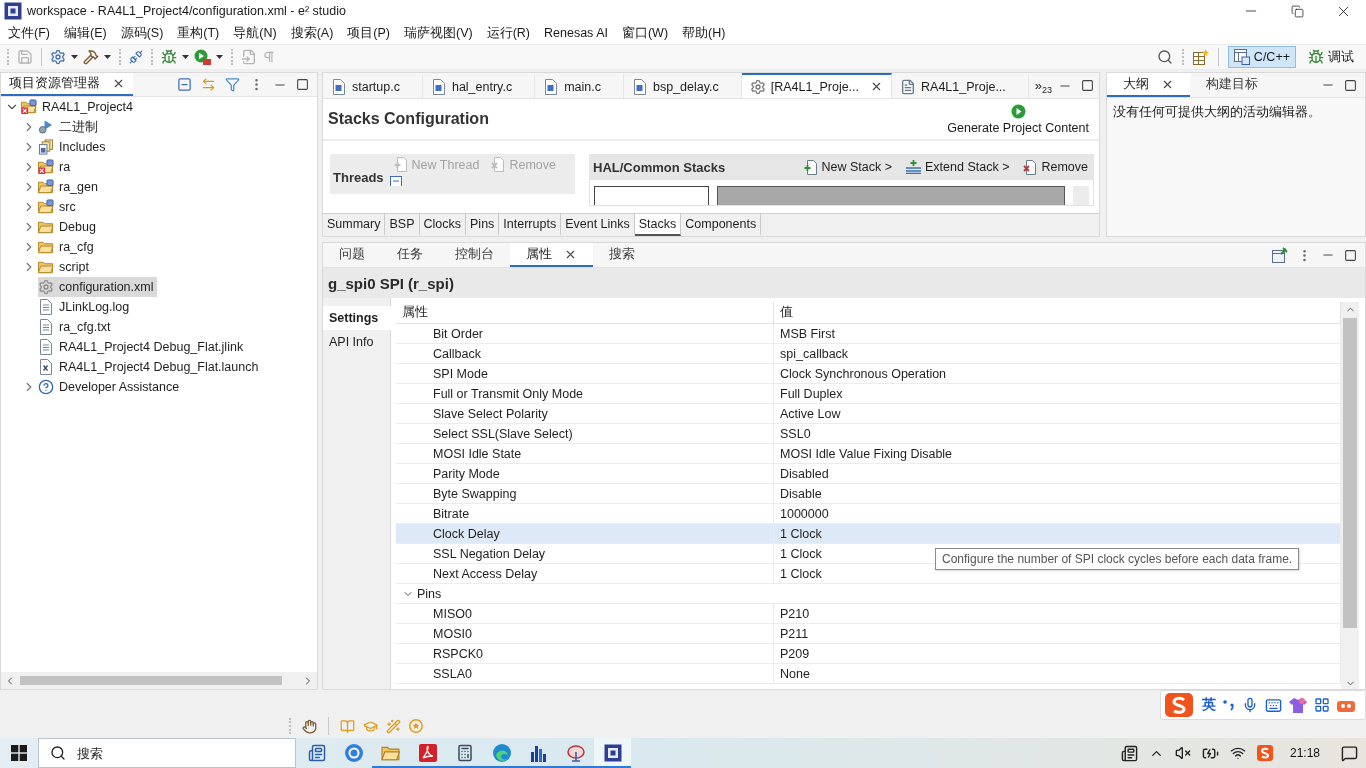  Describe the element at coordinates (368, 33) in the screenshot. I see `menu-item: 项目(P)` at that location.